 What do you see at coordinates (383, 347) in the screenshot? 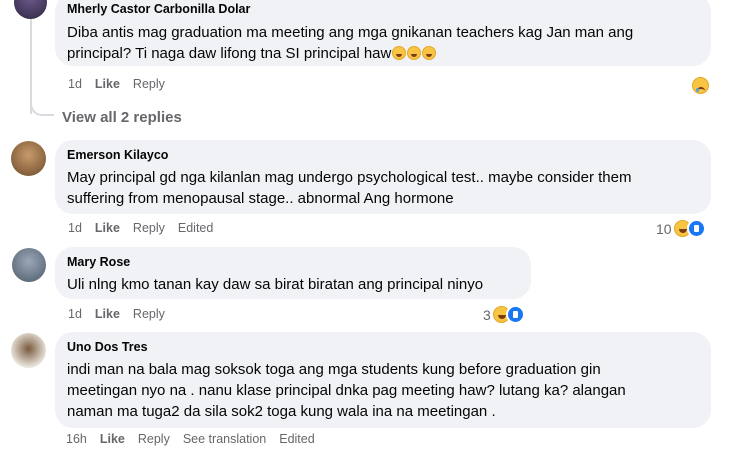
I see `comment-author: Uno Dos Tres` at bounding box center [383, 347].